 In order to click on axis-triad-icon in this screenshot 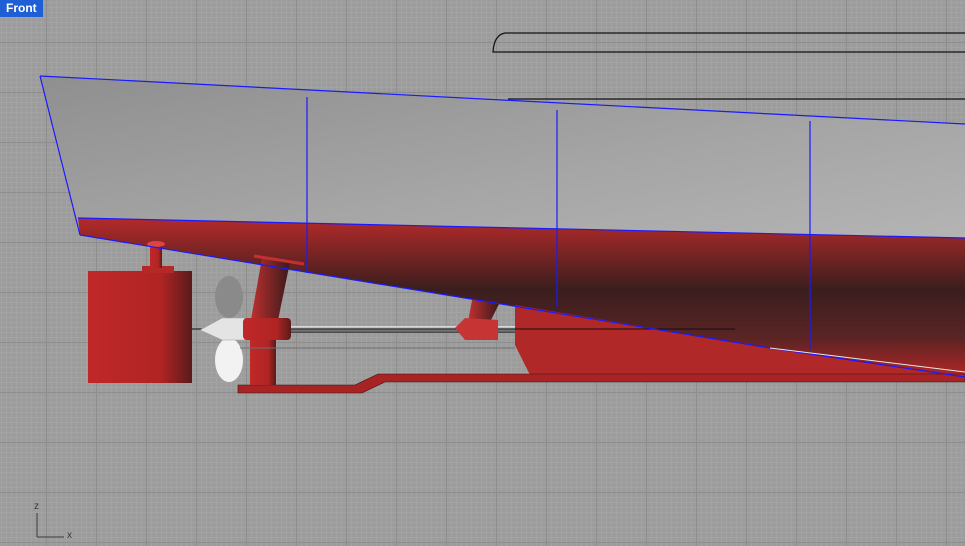, I will do `click(50, 525)`.